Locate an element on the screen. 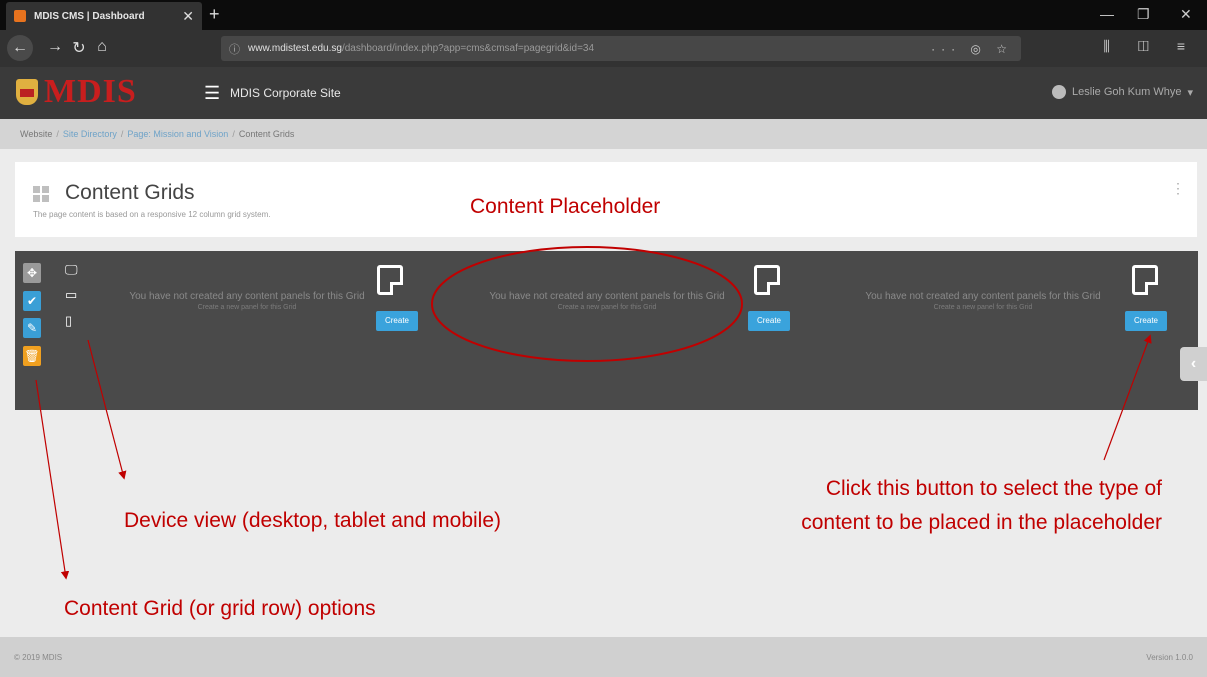  create-button-arrow is located at coordinates (1127, 397).